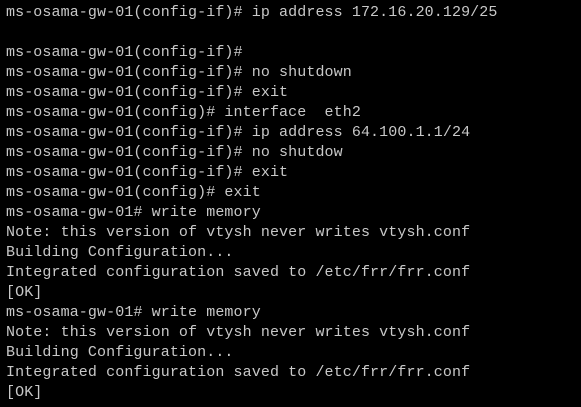 Image resolution: width=581 pixels, height=407 pixels. Describe the element at coordinates (183, 112) in the screenshot. I see `terminal-line: ms-osama-gw-01(config)# interface eth2` at that location.